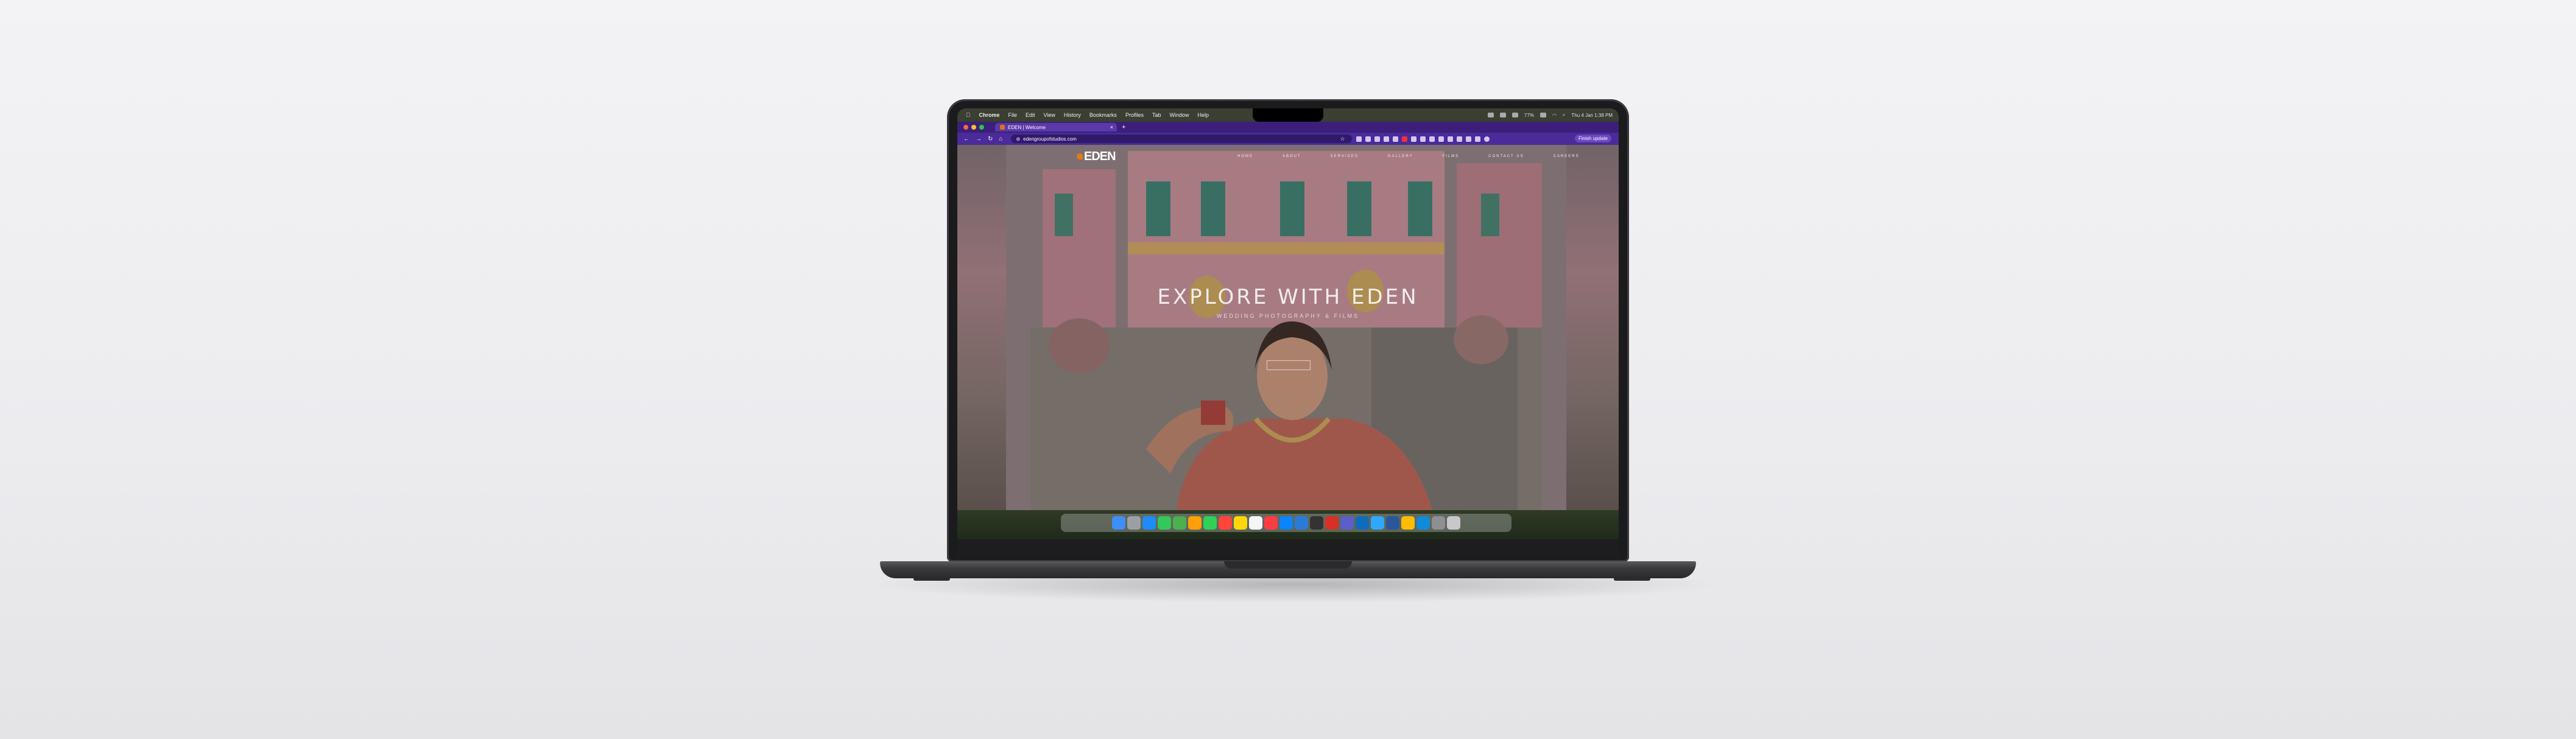 This screenshot has width=2576, height=739. I want to click on minimize-window-icon, so click(973, 127).